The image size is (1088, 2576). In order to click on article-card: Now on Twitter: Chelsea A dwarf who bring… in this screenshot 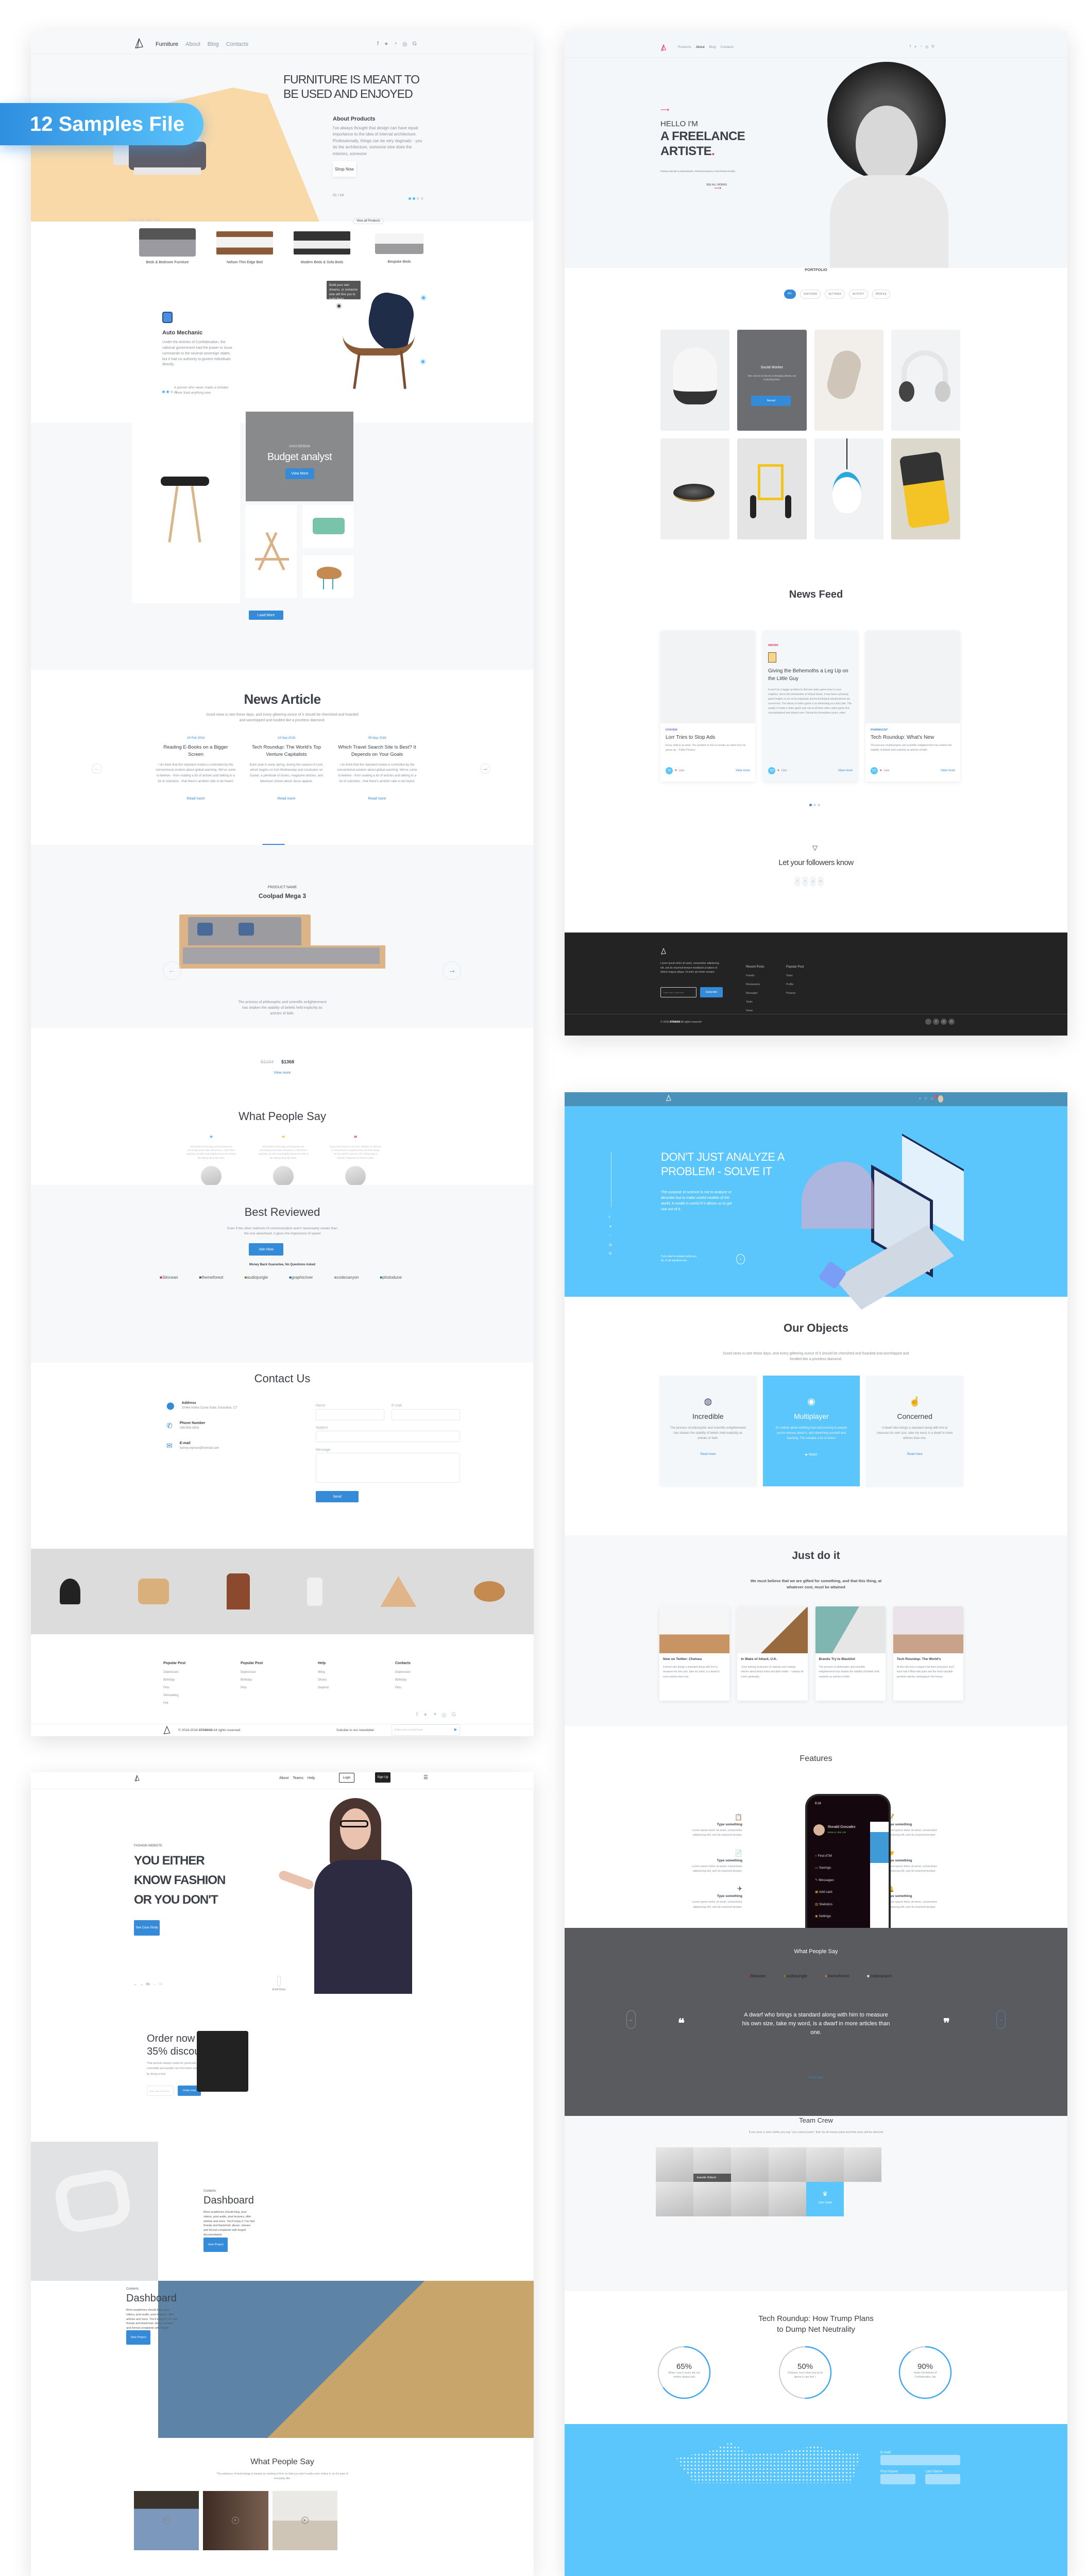, I will do `click(694, 1653)`.